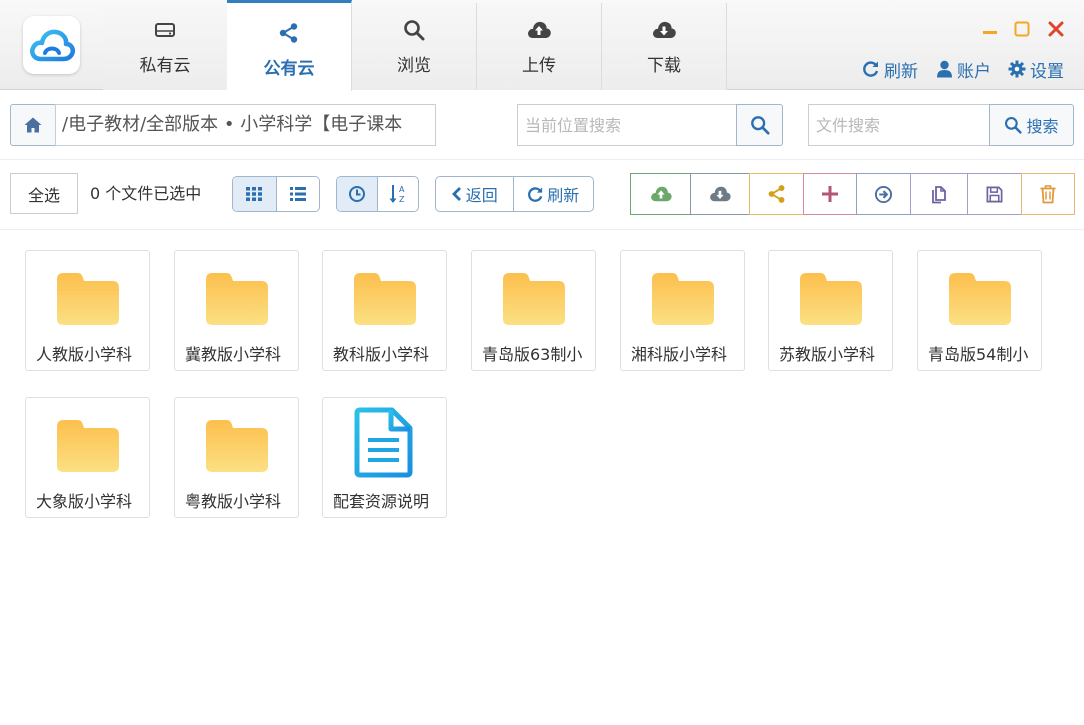 This screenshot has width=1084, height=725. I want to click on new-folder-button, so click(829, 194).